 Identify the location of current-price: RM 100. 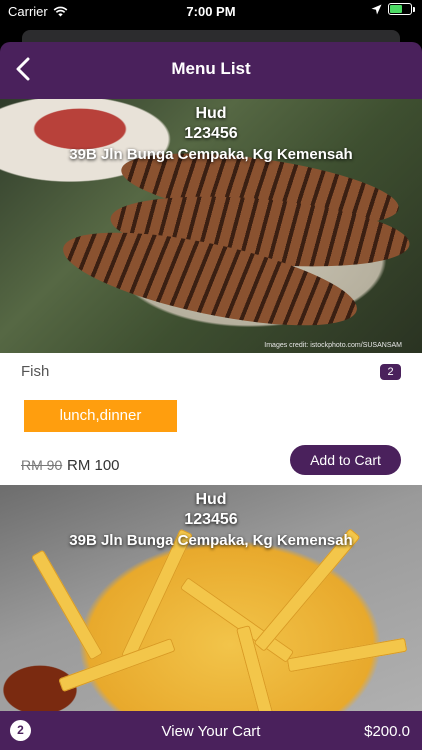
(93, 465).